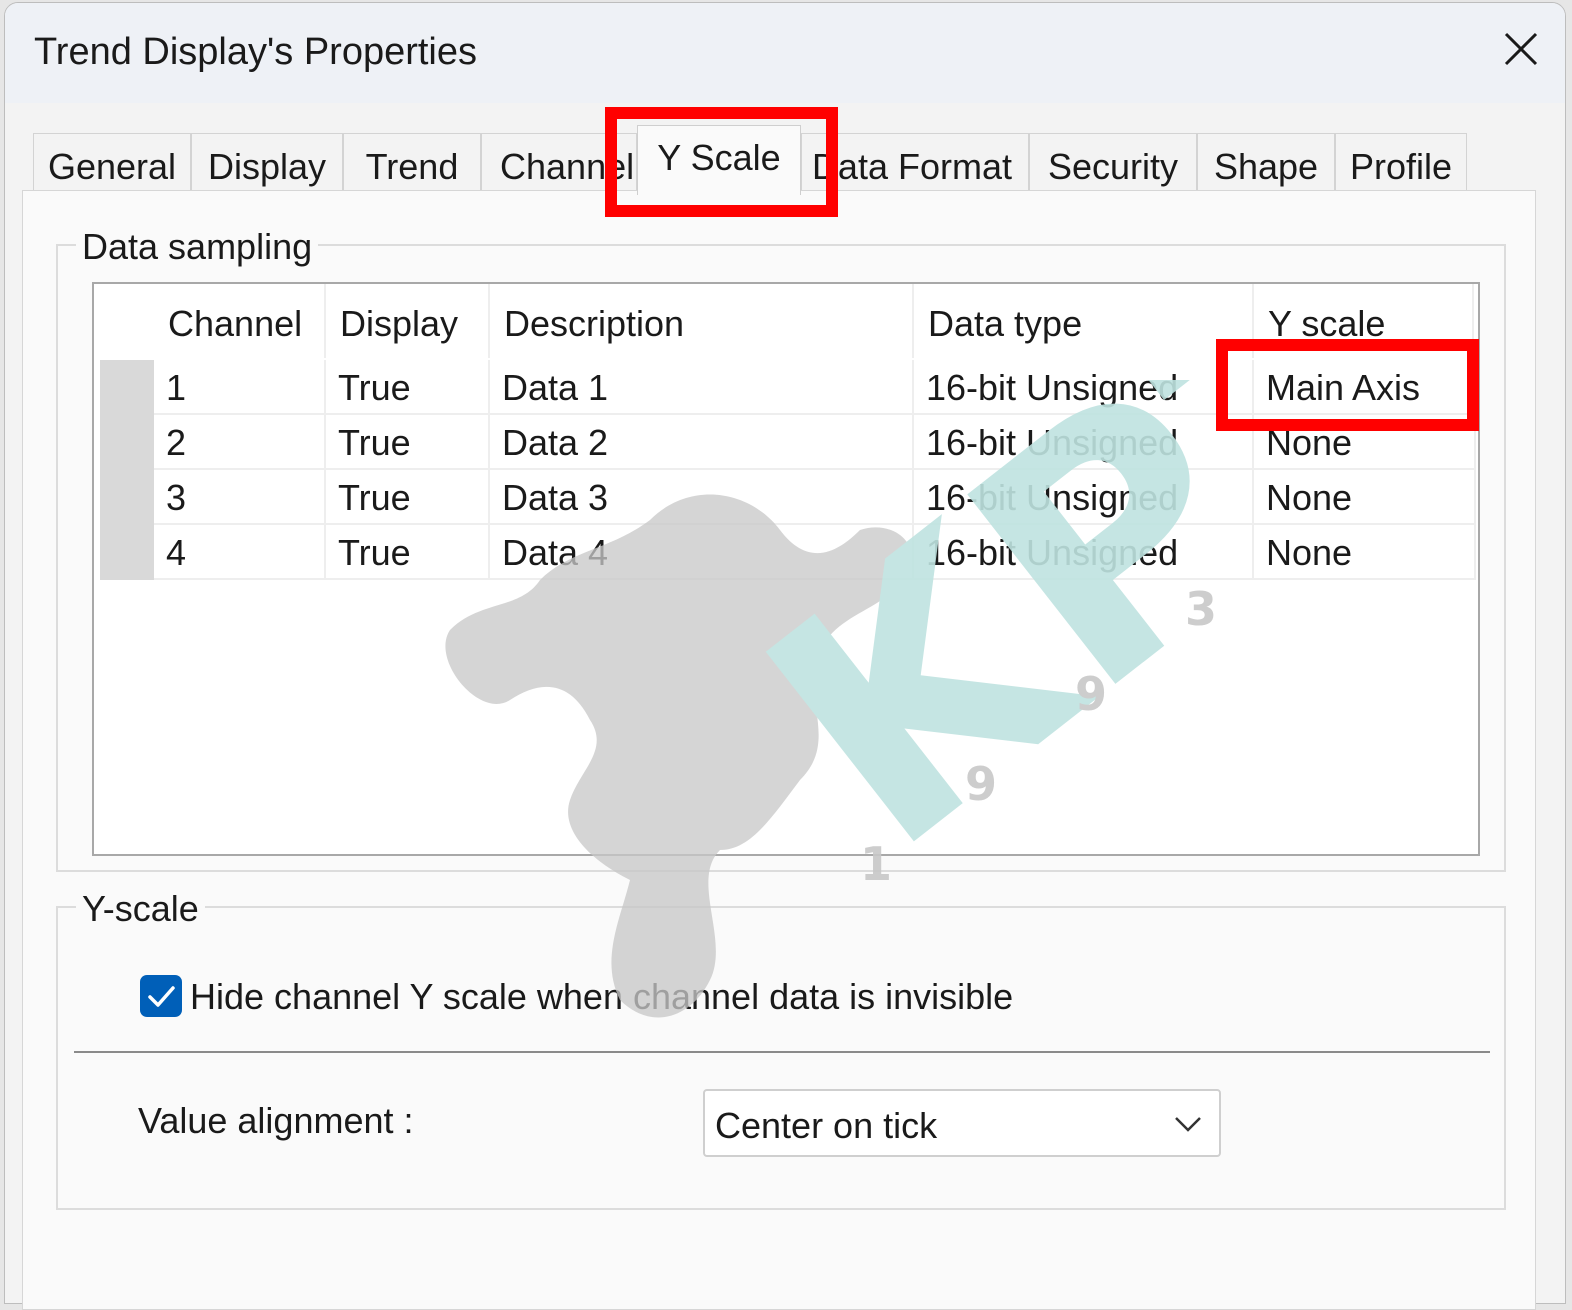  What do you see at coordinates (1113, 163) in the screenshot?
I see `tab-security: Security` at bounding box center [1113, 163].